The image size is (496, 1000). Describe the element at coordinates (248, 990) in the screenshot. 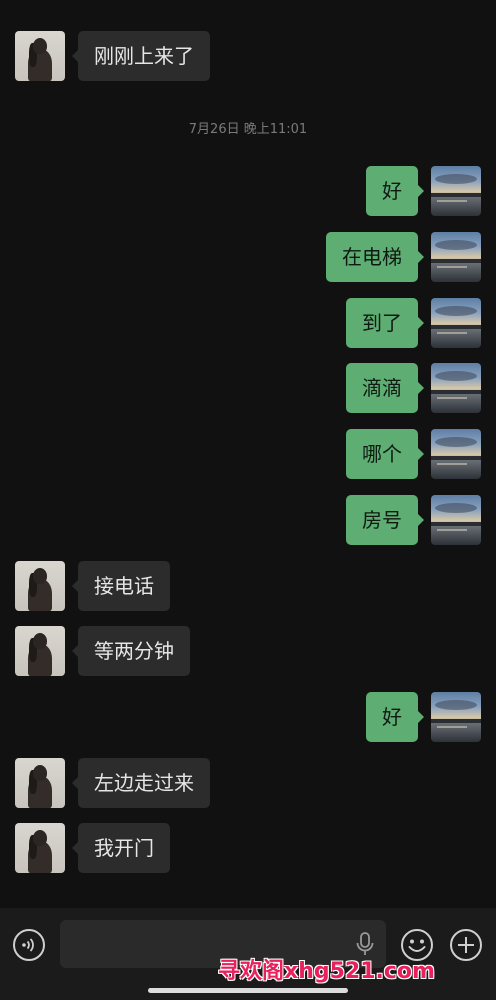

I see `home-indicator` at that location.